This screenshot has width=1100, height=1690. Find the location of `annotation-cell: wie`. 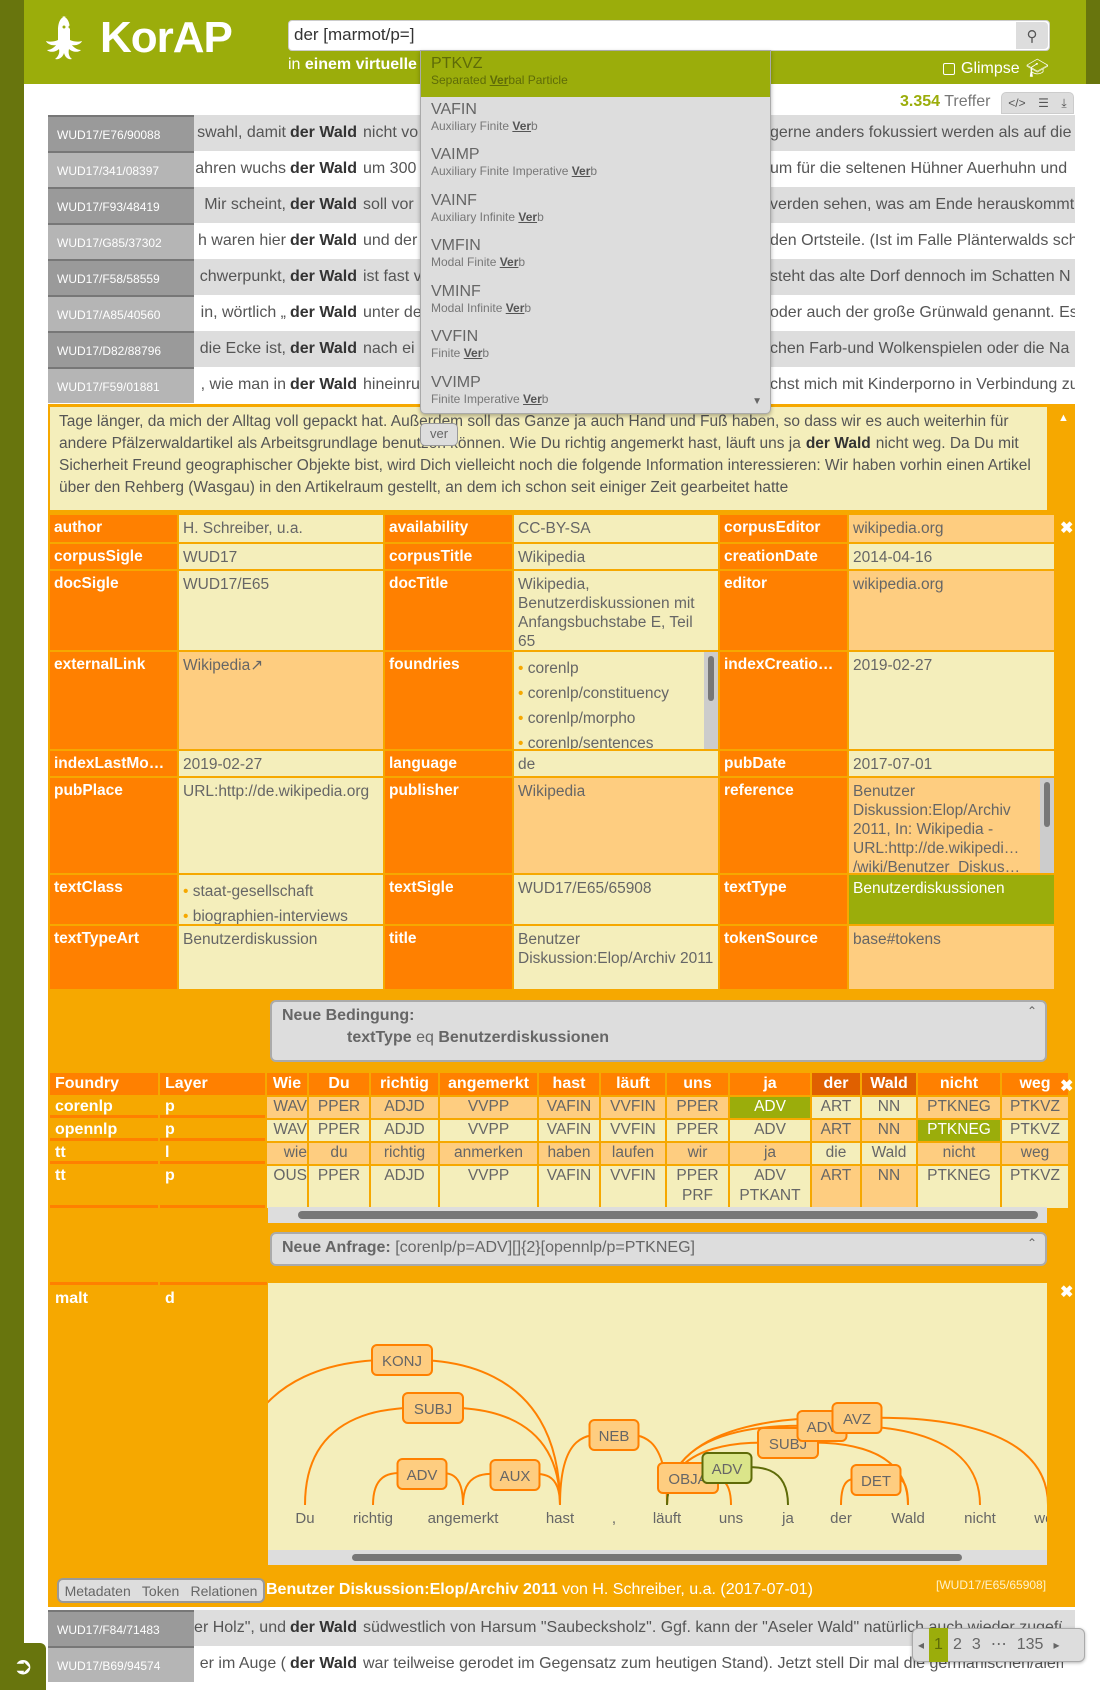

annotation-cell: wie is located at coordinates (287, 1153).